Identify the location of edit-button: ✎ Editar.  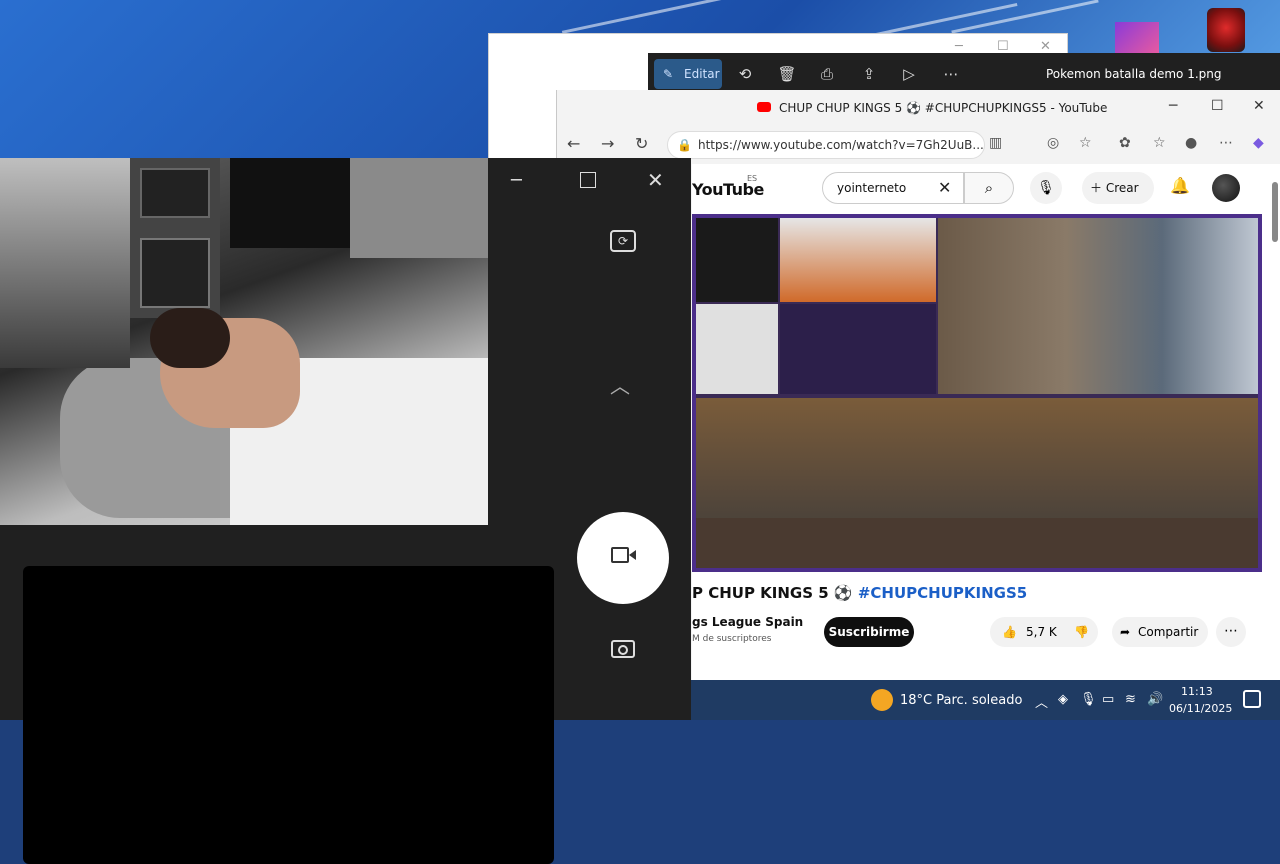
(688, 74).